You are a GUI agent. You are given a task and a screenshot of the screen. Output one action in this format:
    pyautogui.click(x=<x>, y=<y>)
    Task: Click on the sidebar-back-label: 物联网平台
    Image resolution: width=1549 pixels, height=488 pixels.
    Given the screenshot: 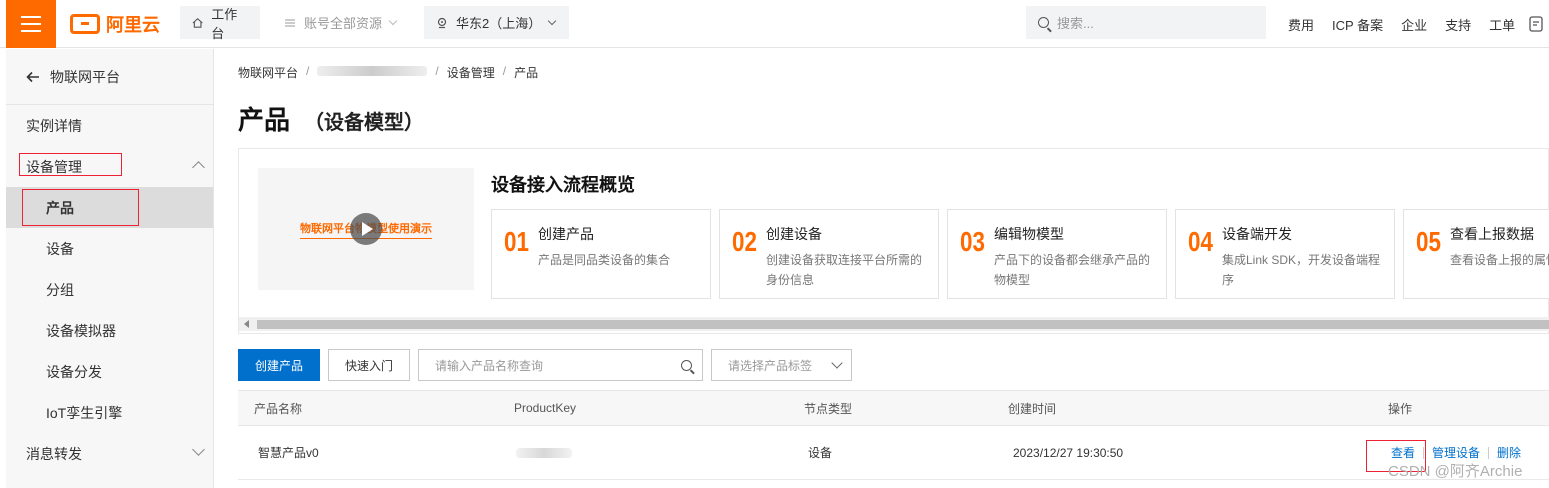 What is the action you would take?
    pyautogui.click(x=85, y=76)
    